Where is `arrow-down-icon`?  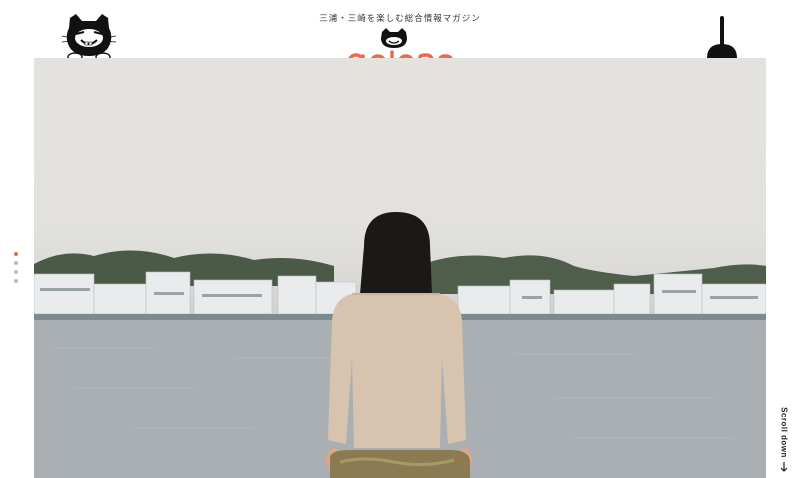 arrow-down-icon is located at coordinates (784, 467).